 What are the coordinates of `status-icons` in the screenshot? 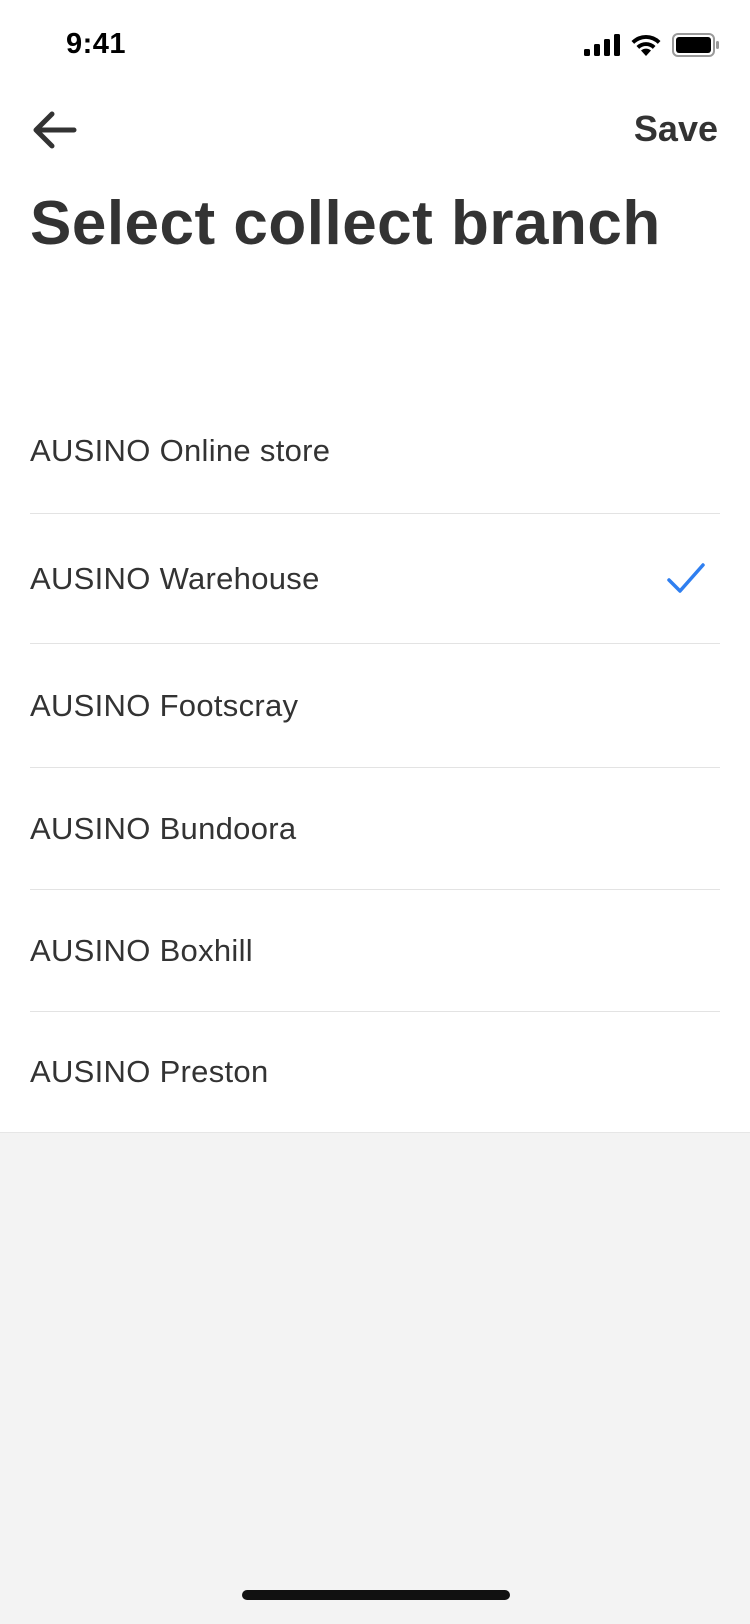 It's located at (652, 47).